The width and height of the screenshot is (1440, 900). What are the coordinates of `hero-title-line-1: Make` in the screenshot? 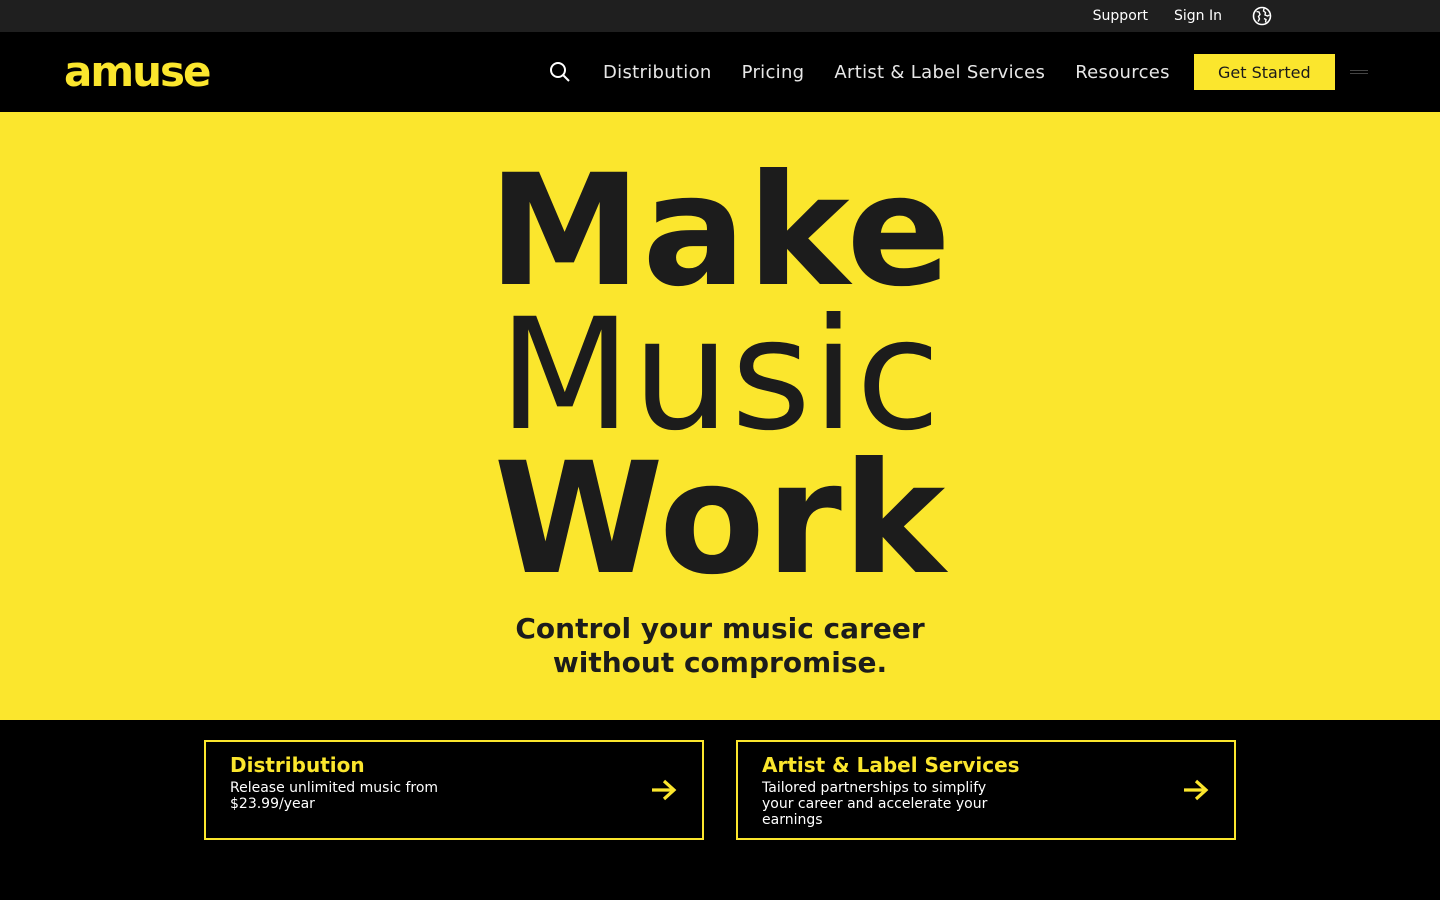 It's located at (720, 231).